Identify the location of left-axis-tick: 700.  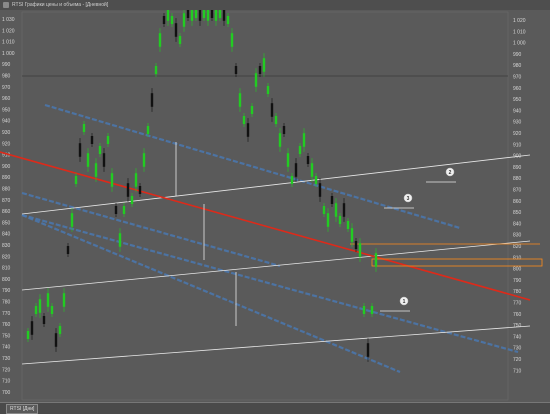
(6, 393).